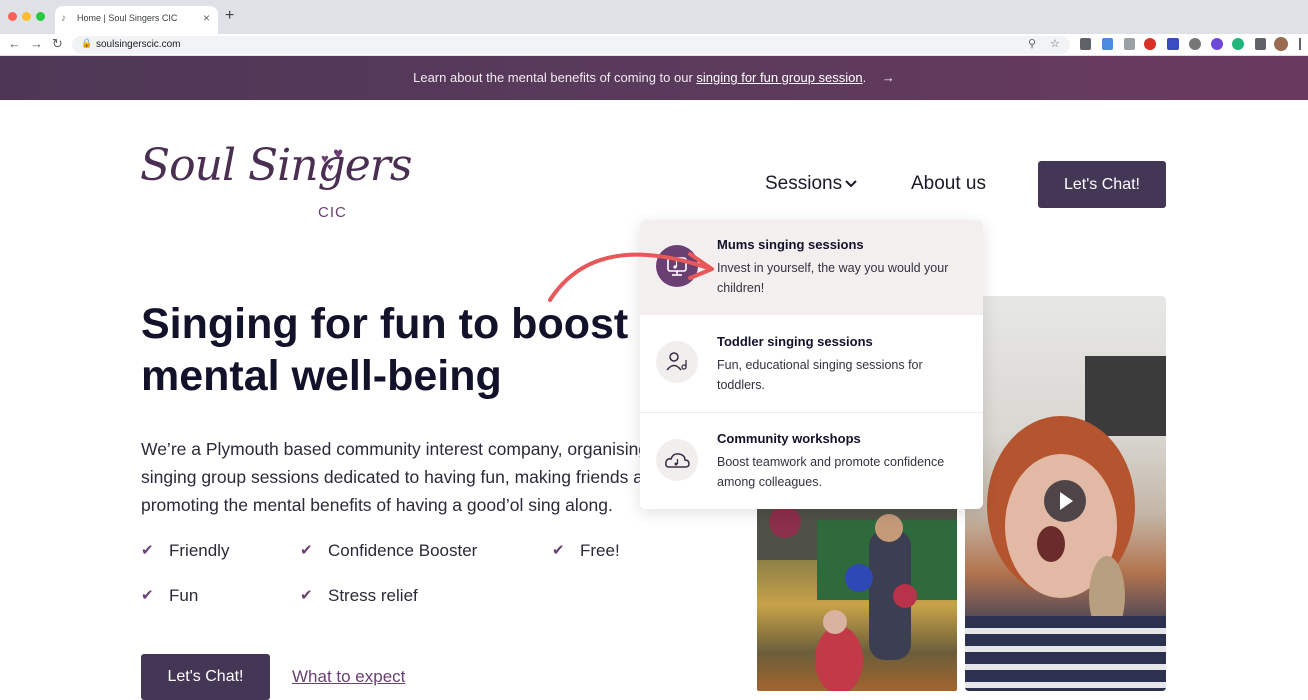 This screenshot has width=1308, height=700. Describe the element at coordinates (138, 44) in the screenshot. I see `url-text: soulsingerscic.com` at that location.